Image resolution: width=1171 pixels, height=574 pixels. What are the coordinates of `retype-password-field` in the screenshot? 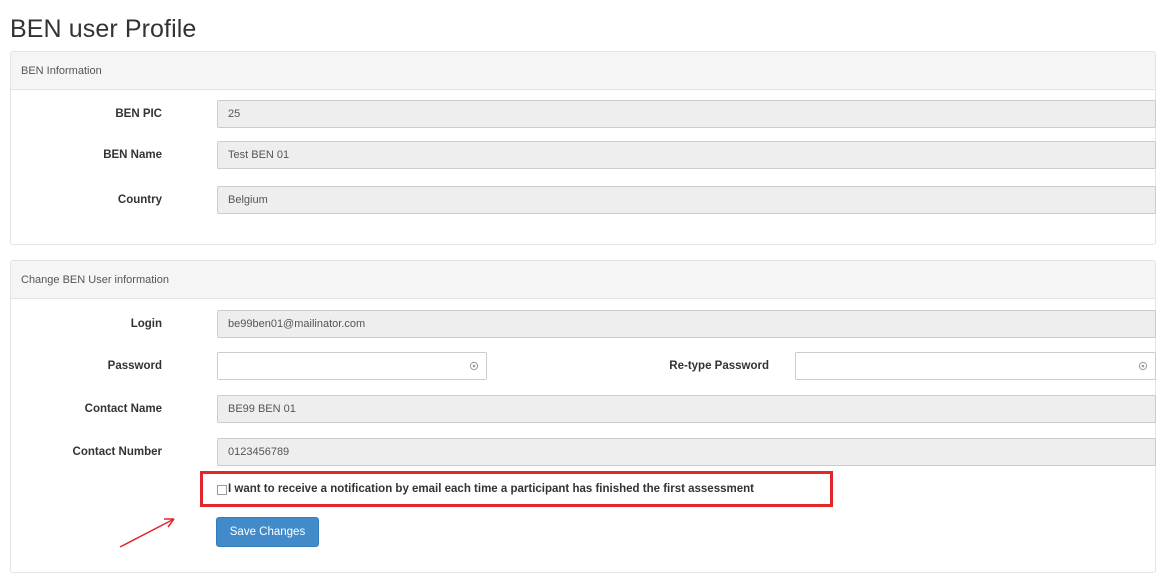 It's located at (975, 366).